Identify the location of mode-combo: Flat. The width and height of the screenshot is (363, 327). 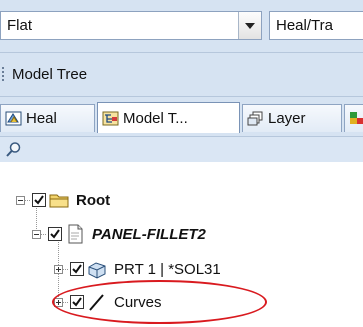
(131, 25).